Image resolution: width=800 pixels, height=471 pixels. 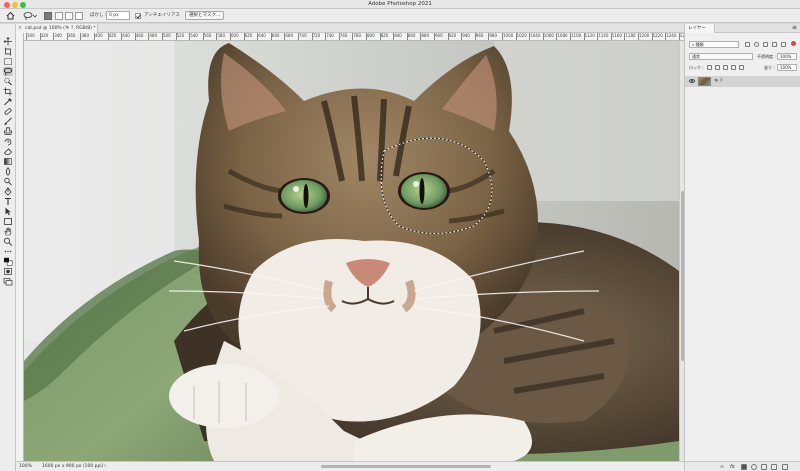 I want to click on dodge-icon, so click(x=8, y=181).